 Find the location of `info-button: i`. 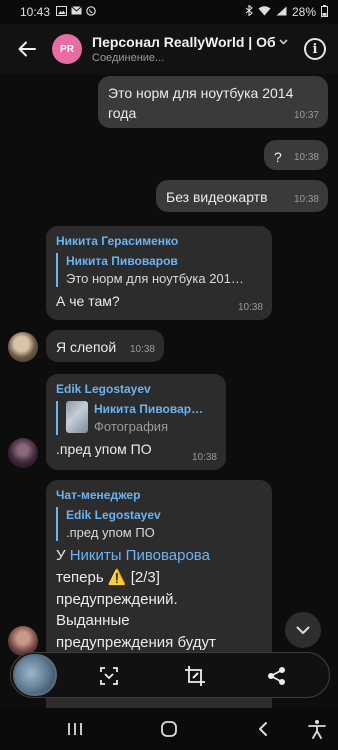

info-button: i is located at coordinates (315, 49).